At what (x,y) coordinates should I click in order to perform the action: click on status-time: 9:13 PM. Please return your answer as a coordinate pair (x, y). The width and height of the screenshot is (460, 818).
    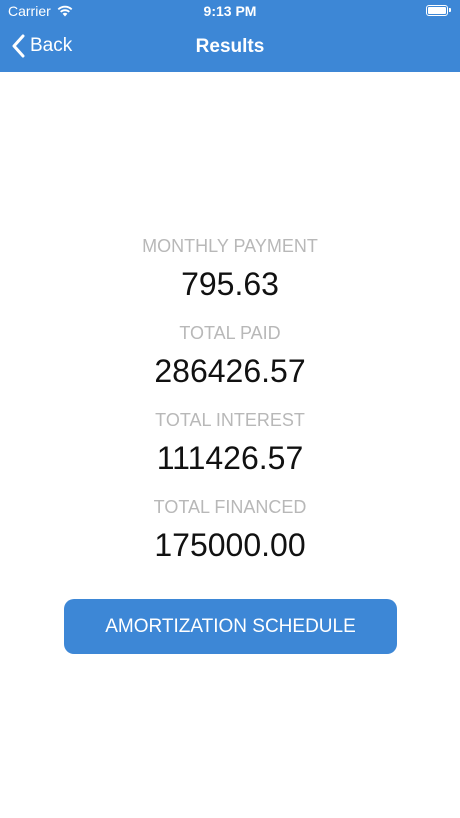
    Looking at the image, I should click on (230, 11).